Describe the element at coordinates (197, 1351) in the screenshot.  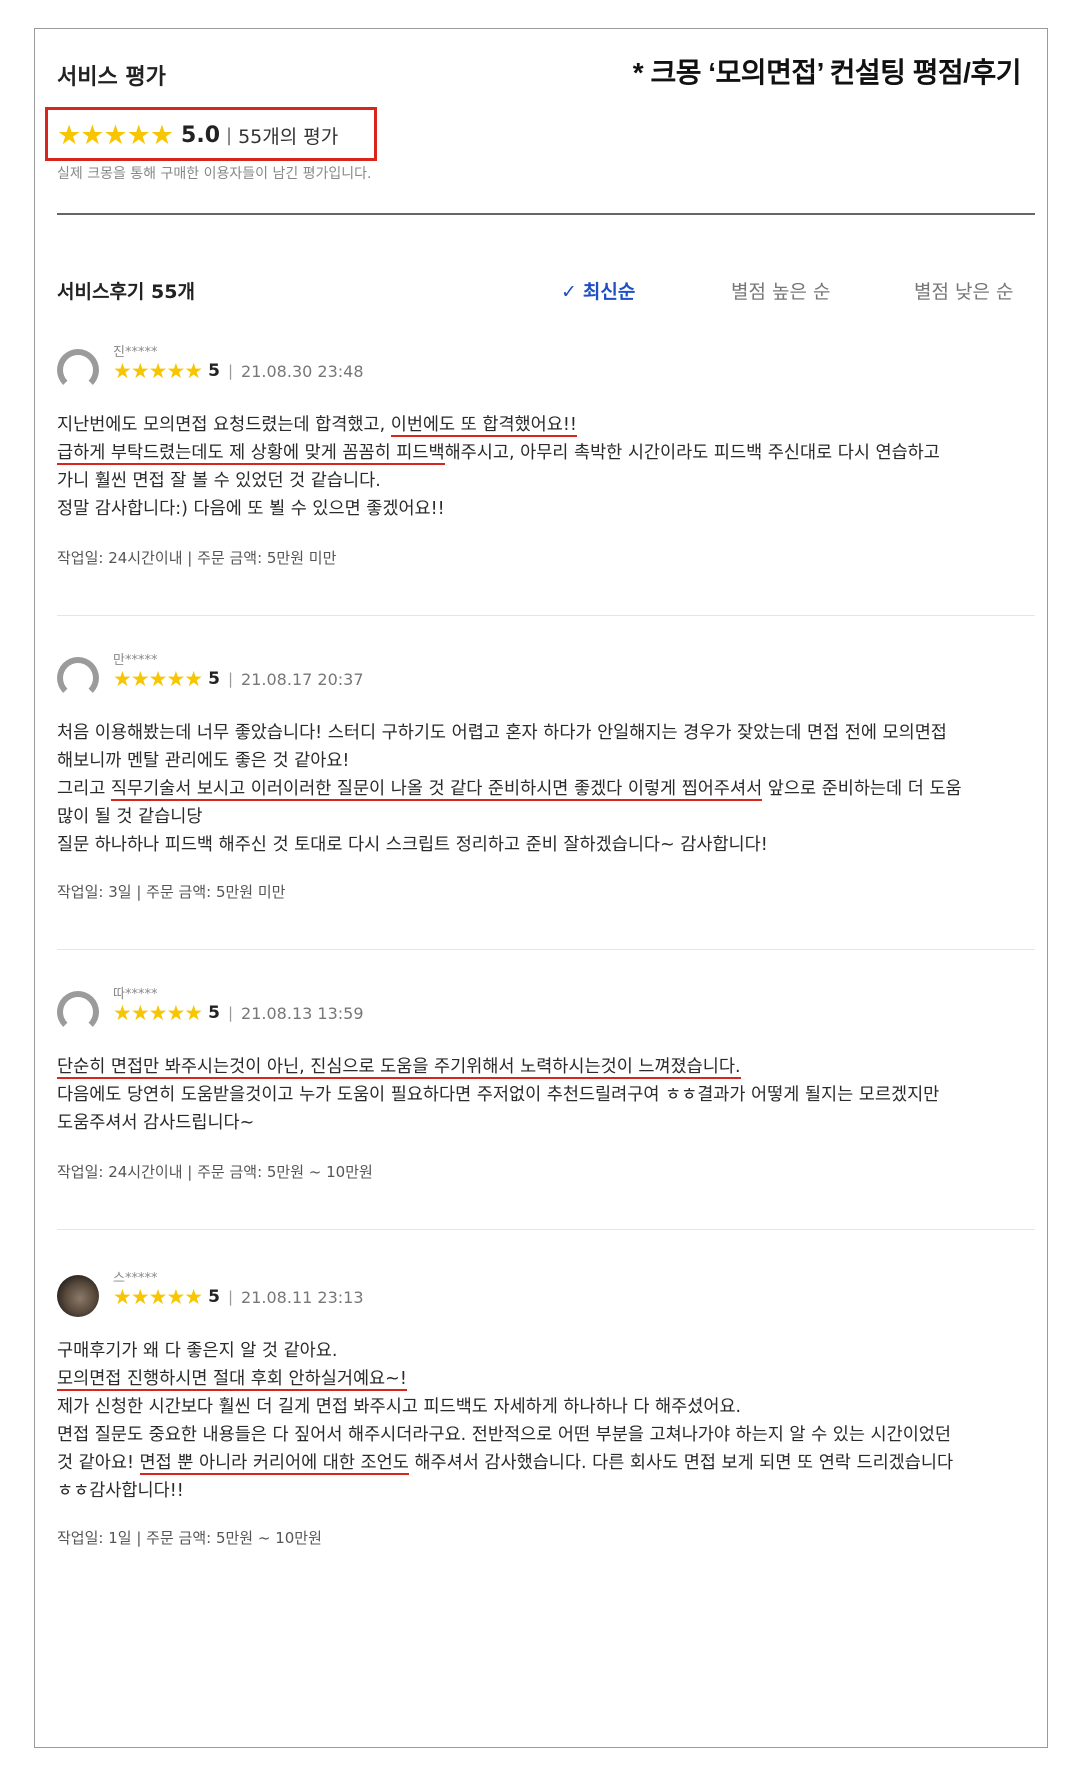
I see `review-text-segment: 구매후기가 왜 다 좋은지 알 것 같아요.` at that location.